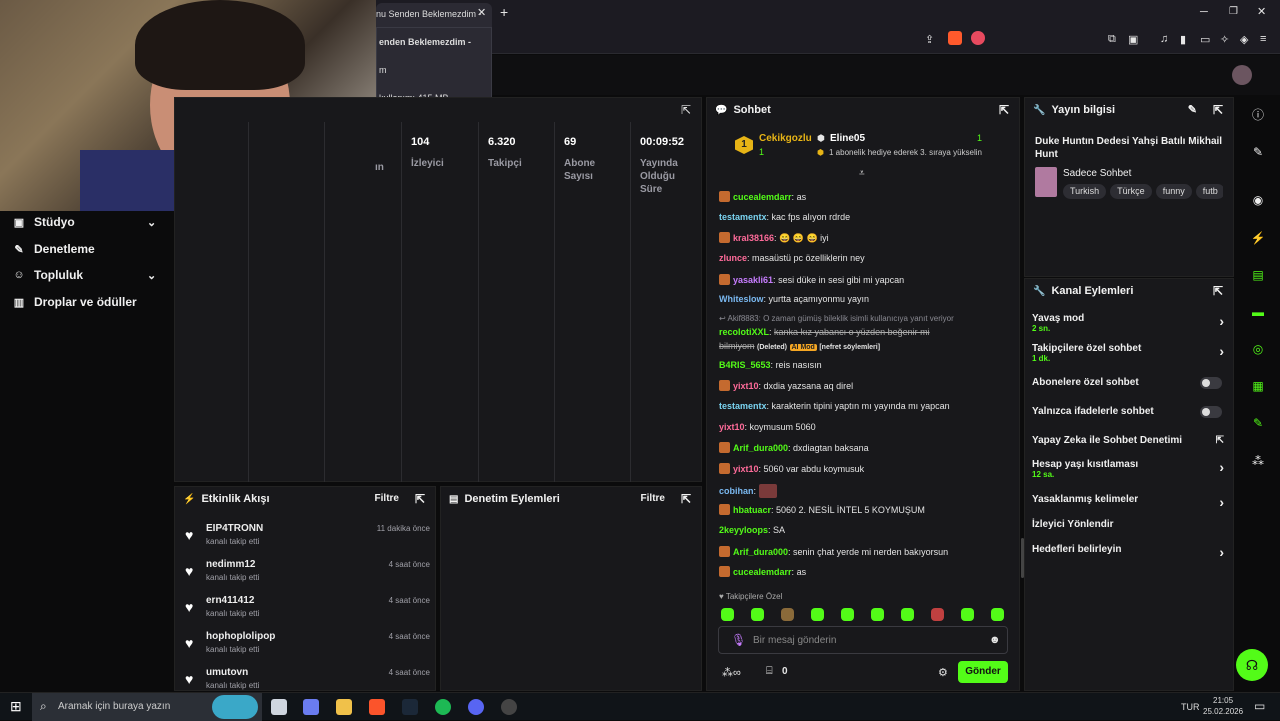 This screenshot has height=721, width=1280. What do you see at coordinates (978, 38) in the screenshot?
I see `brave-rewards-icon` at bounding box center [978, 38].